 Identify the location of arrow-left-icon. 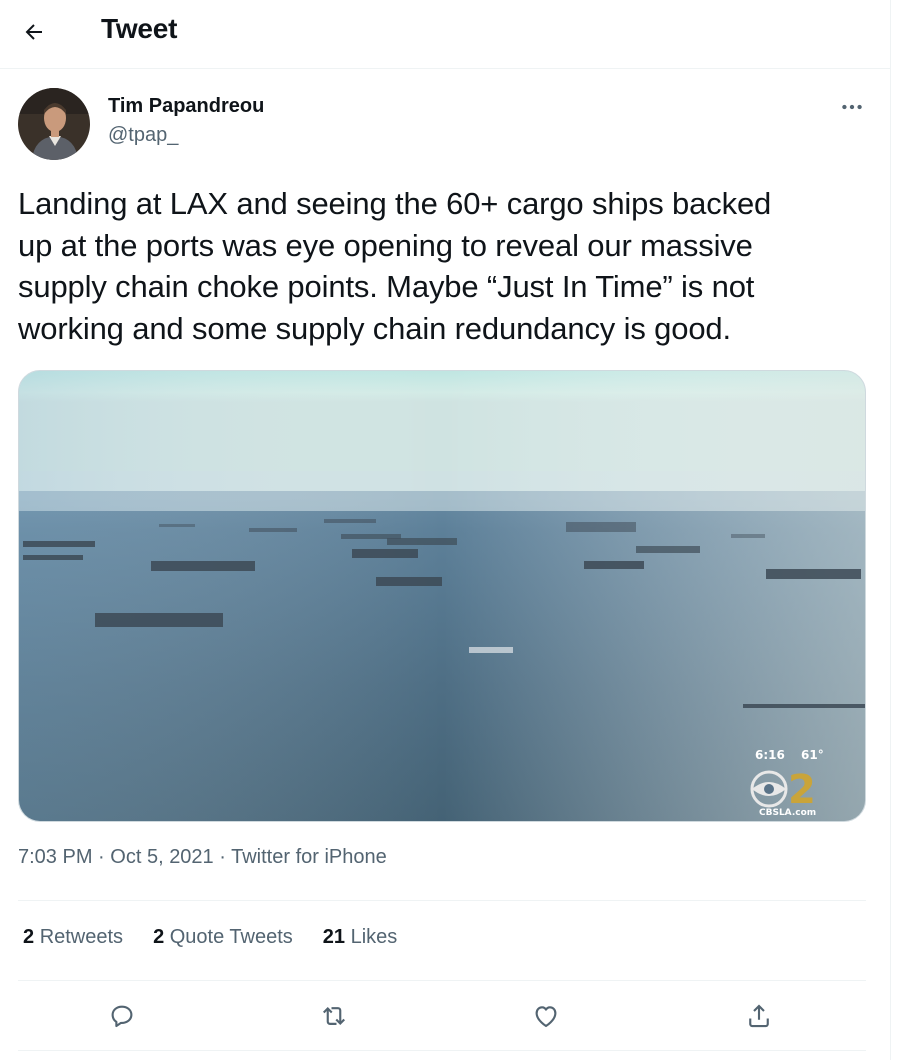
(33, 32).